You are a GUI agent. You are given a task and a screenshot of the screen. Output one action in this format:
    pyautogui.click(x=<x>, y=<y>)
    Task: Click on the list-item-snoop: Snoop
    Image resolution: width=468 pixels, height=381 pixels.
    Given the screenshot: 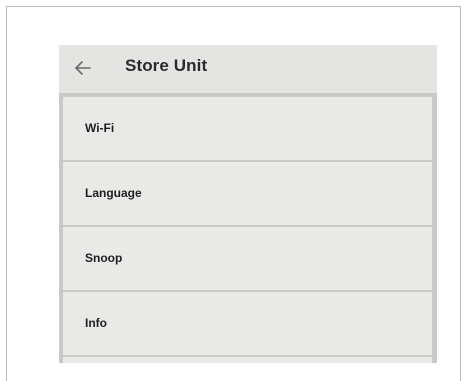 What is the action you would take?
    pyautogui.click(x=247, y=259)
    